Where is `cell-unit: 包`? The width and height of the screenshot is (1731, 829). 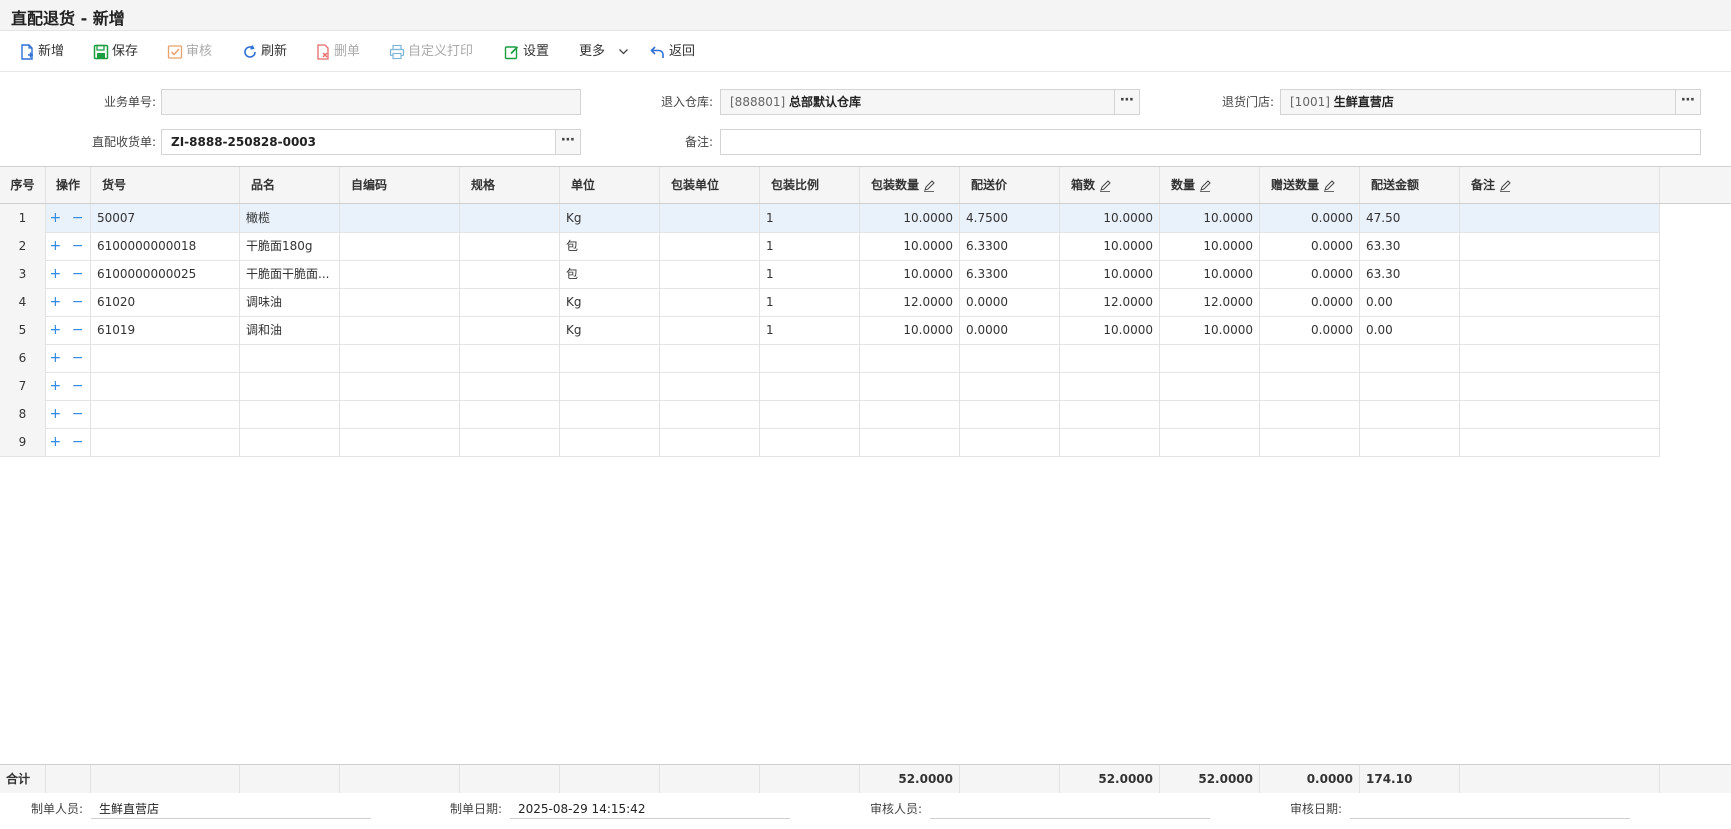
cell-unit: 包 is located at coordinates (610, 274).